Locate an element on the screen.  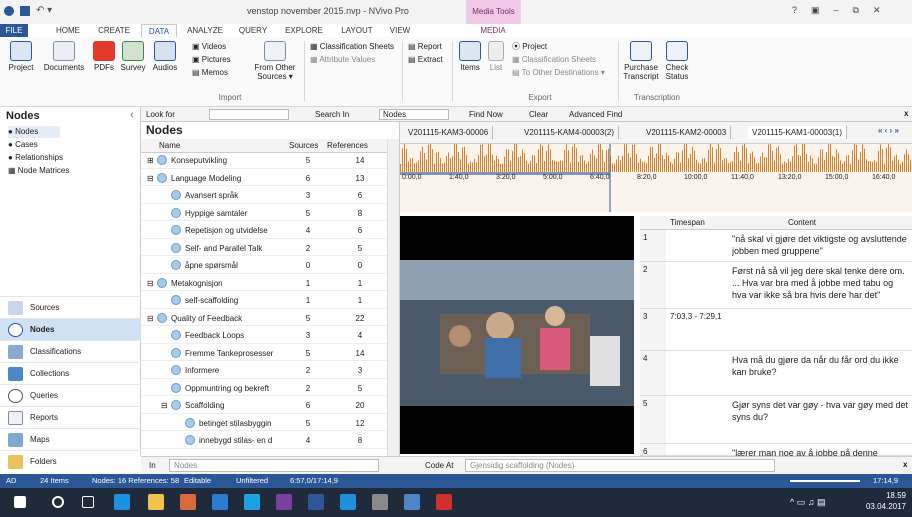
media-tab-1: V201115-KAM3-00006 is located at coordinates (449, 132).